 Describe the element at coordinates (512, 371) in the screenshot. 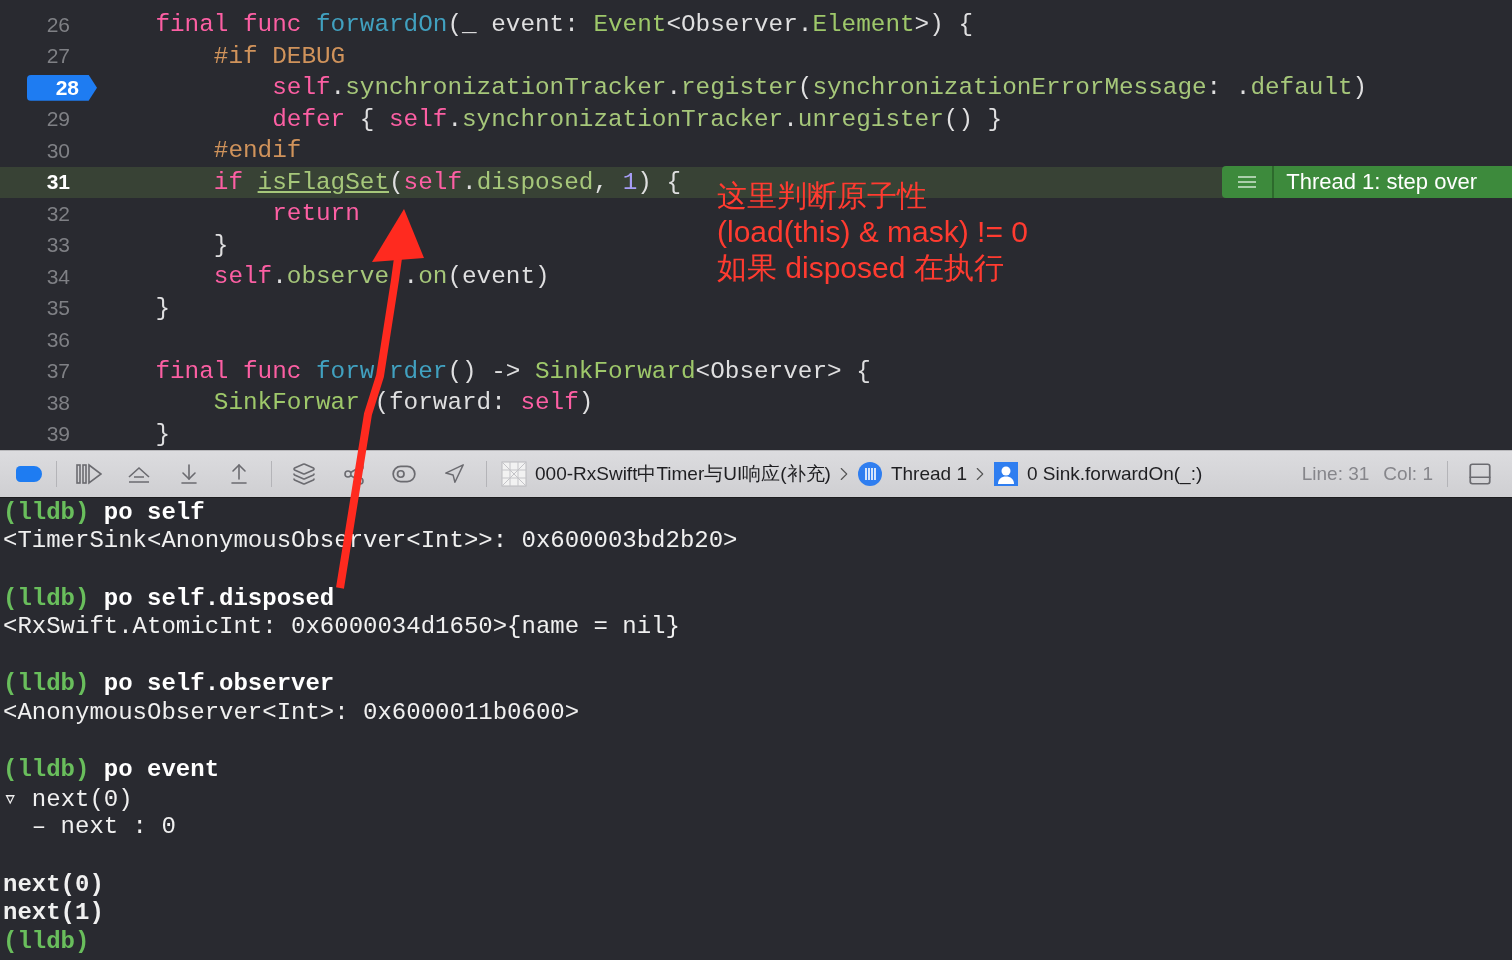

I see `code-line: final func forw rder() -> SinkForward<Observer> {` at that location.